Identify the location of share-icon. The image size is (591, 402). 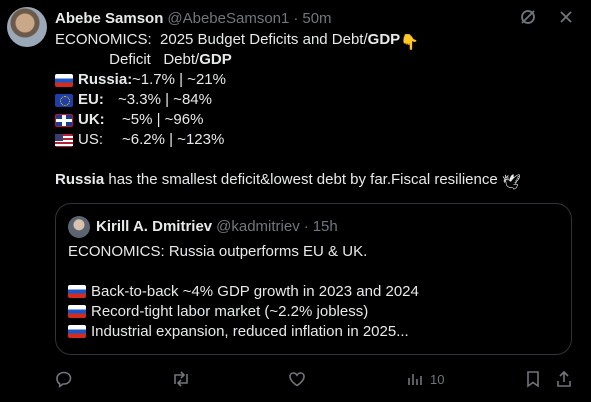
(564, 378).